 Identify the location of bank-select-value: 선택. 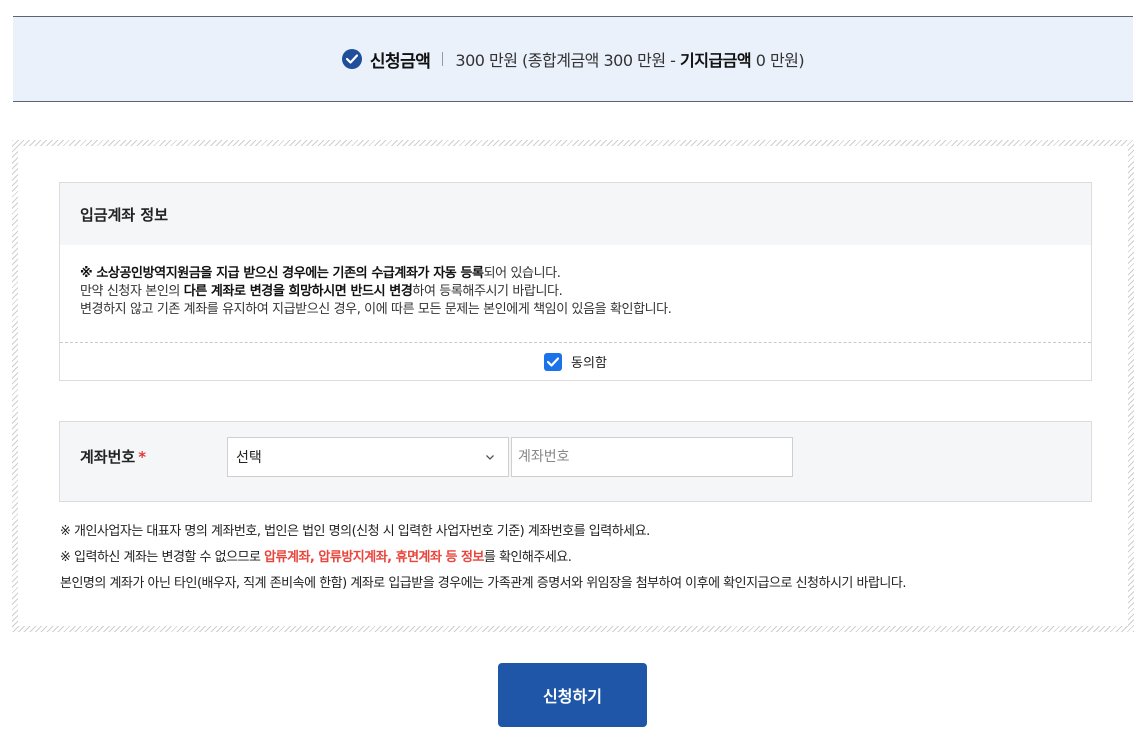
(249, 458).